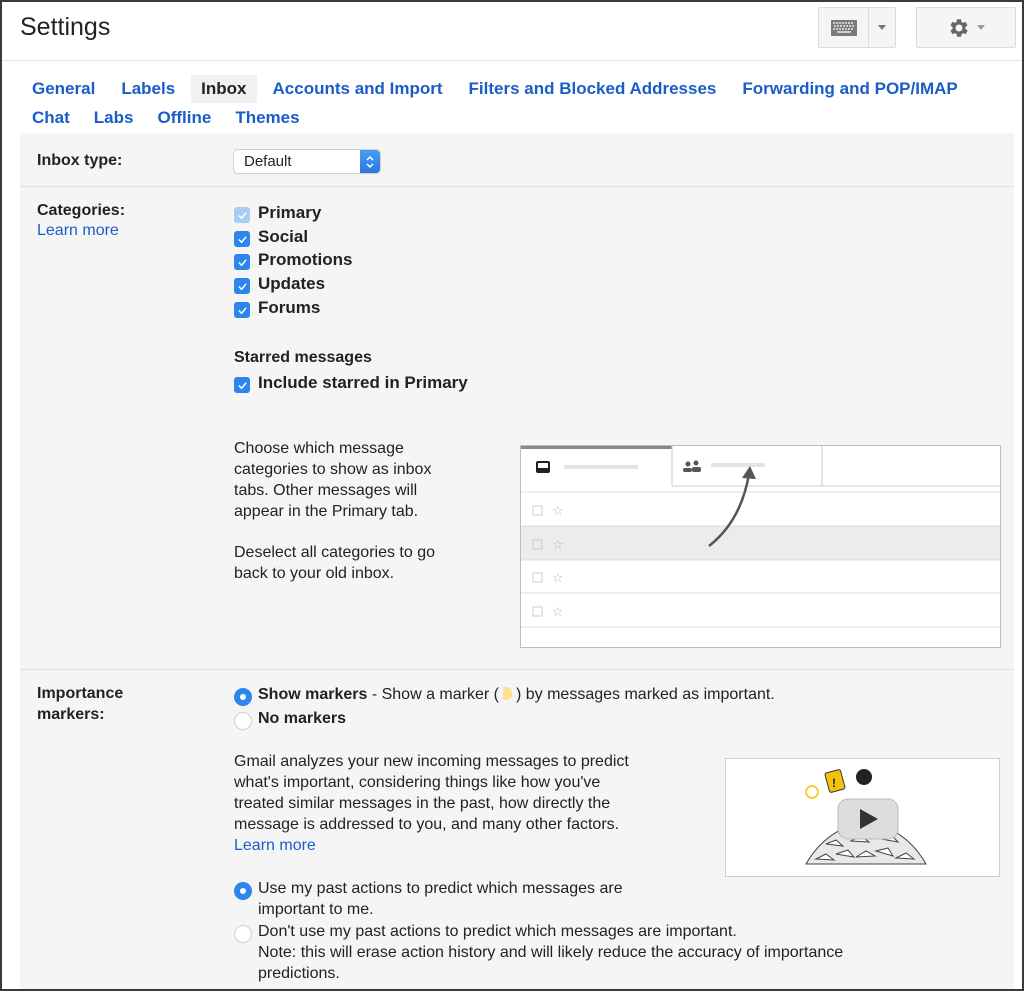 This screenshot has height=991, width=1024. What do you see at coordinates (51, 118) in the screenshot?
I see `tab-chat: Chat` at bounding box center [51, 118].